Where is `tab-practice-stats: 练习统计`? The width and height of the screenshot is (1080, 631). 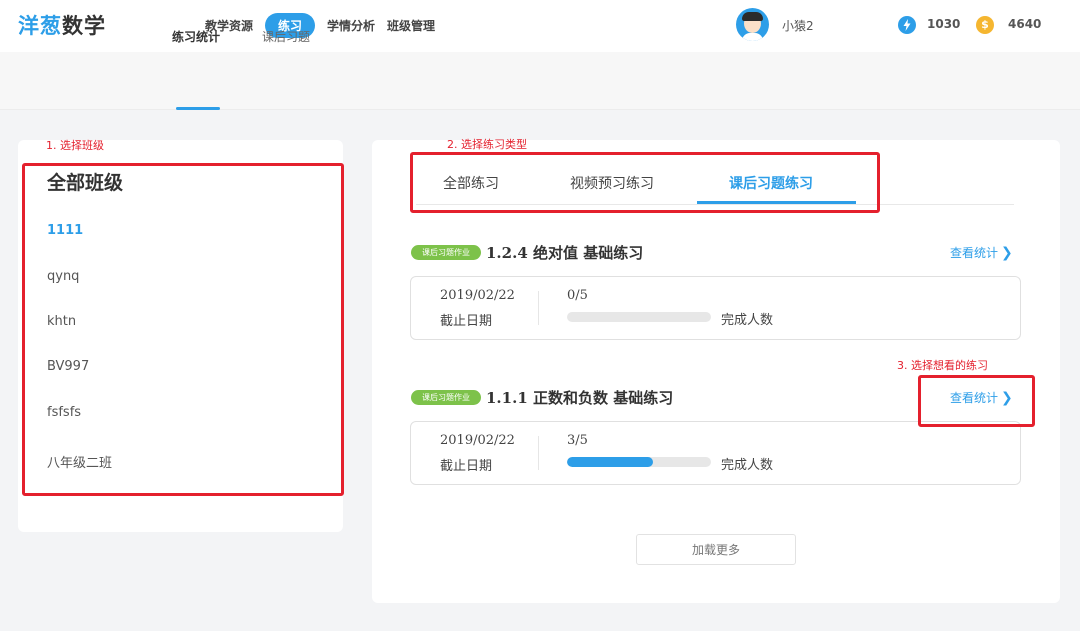
tab-practice-stats: 练习统计 is located at coordinates (196, 36).